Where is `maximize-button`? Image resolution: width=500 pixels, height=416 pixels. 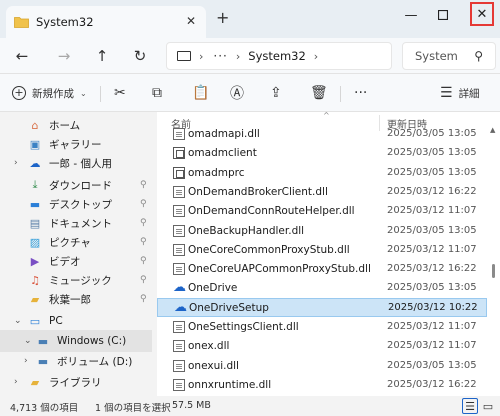
maximize-button is located at coordinates (443, 15).